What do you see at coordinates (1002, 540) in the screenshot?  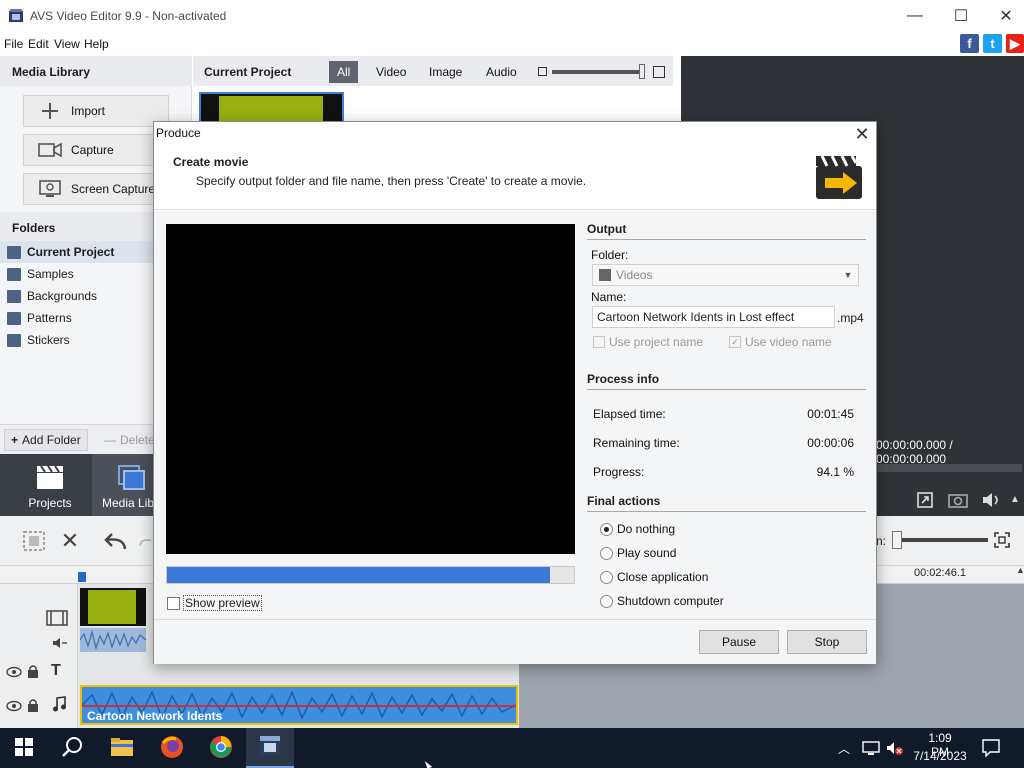 I see `fit-to-window-icon` at bounding box center [1002, 540].